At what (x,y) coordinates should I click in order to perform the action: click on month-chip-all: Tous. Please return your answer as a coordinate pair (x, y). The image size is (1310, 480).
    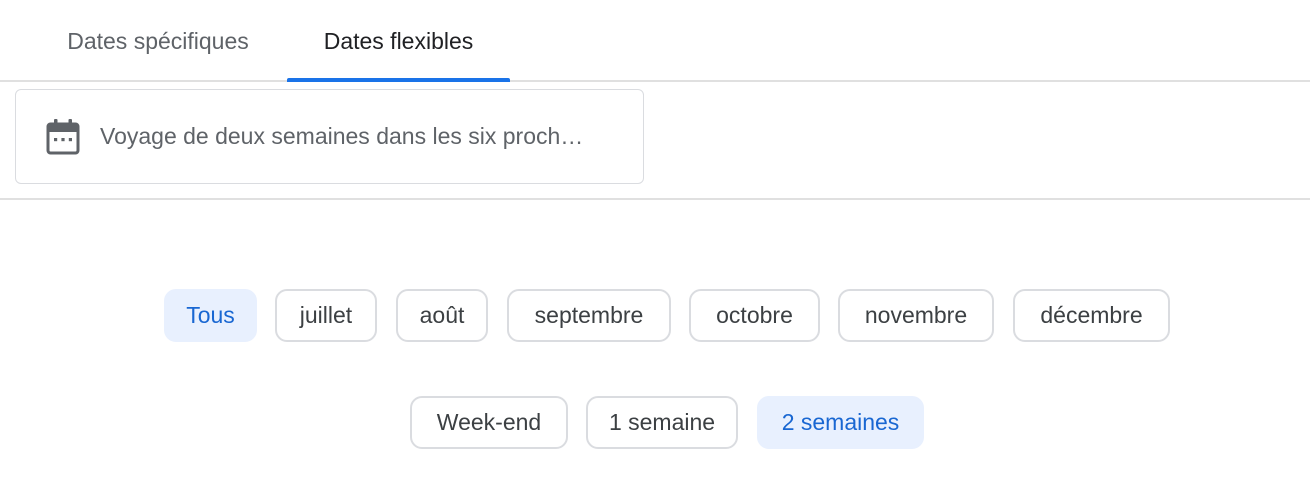
    Looking at the image, I should click on (210, 315).